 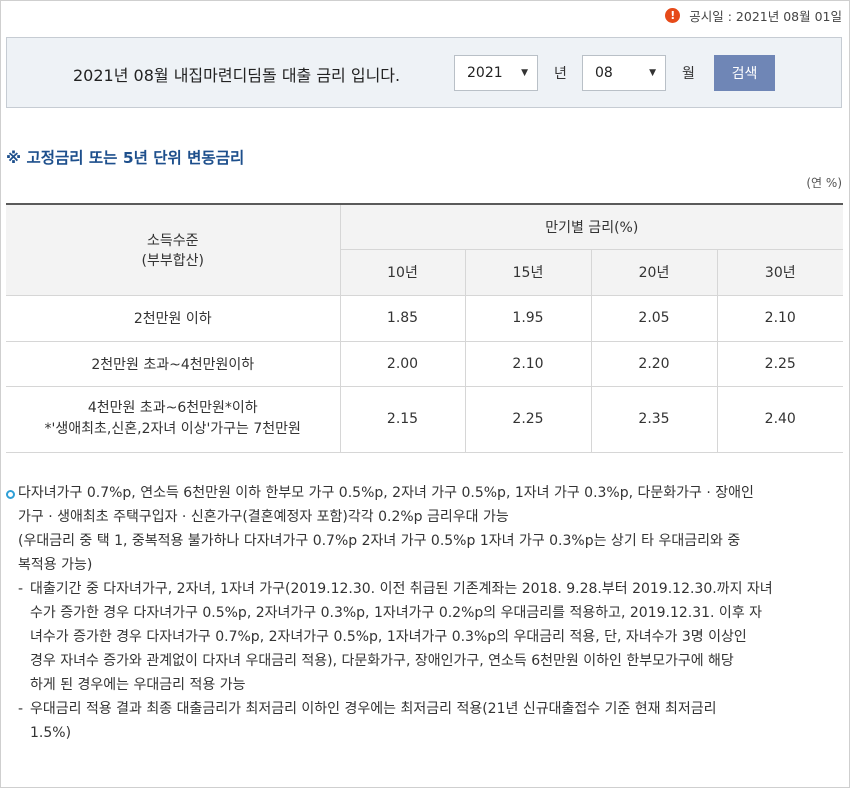 What do you see at coordinates (673, 15) in the screenshot?
I see `exclamation-icon: !` at bounding box center [673, 15].